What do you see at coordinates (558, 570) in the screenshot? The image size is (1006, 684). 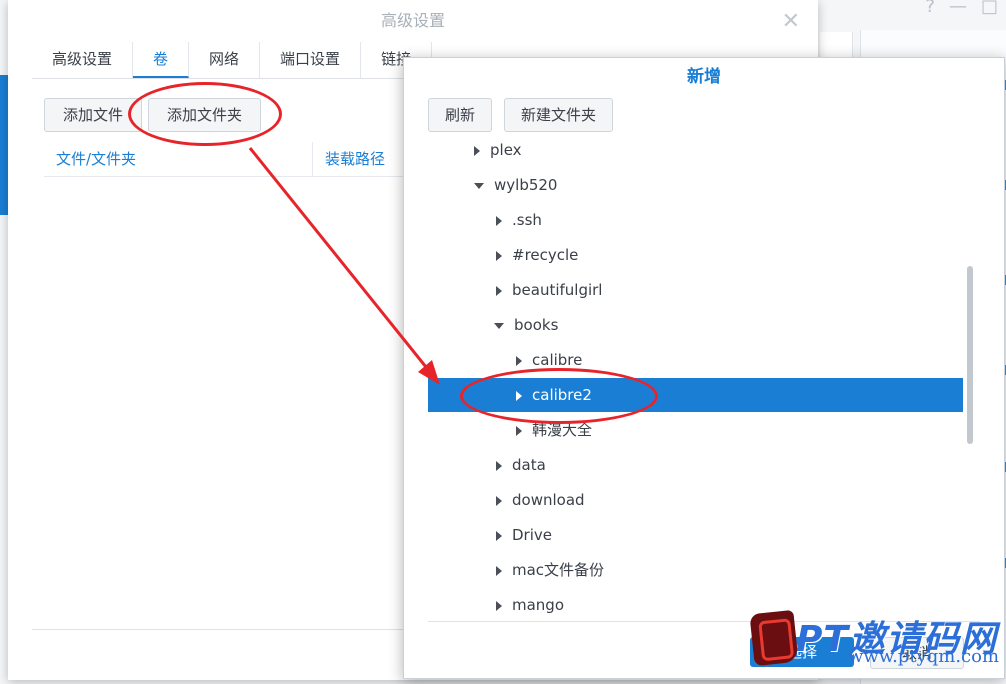 I see `tree-node-label: mac文件备份` at bounding box center [558, 570].